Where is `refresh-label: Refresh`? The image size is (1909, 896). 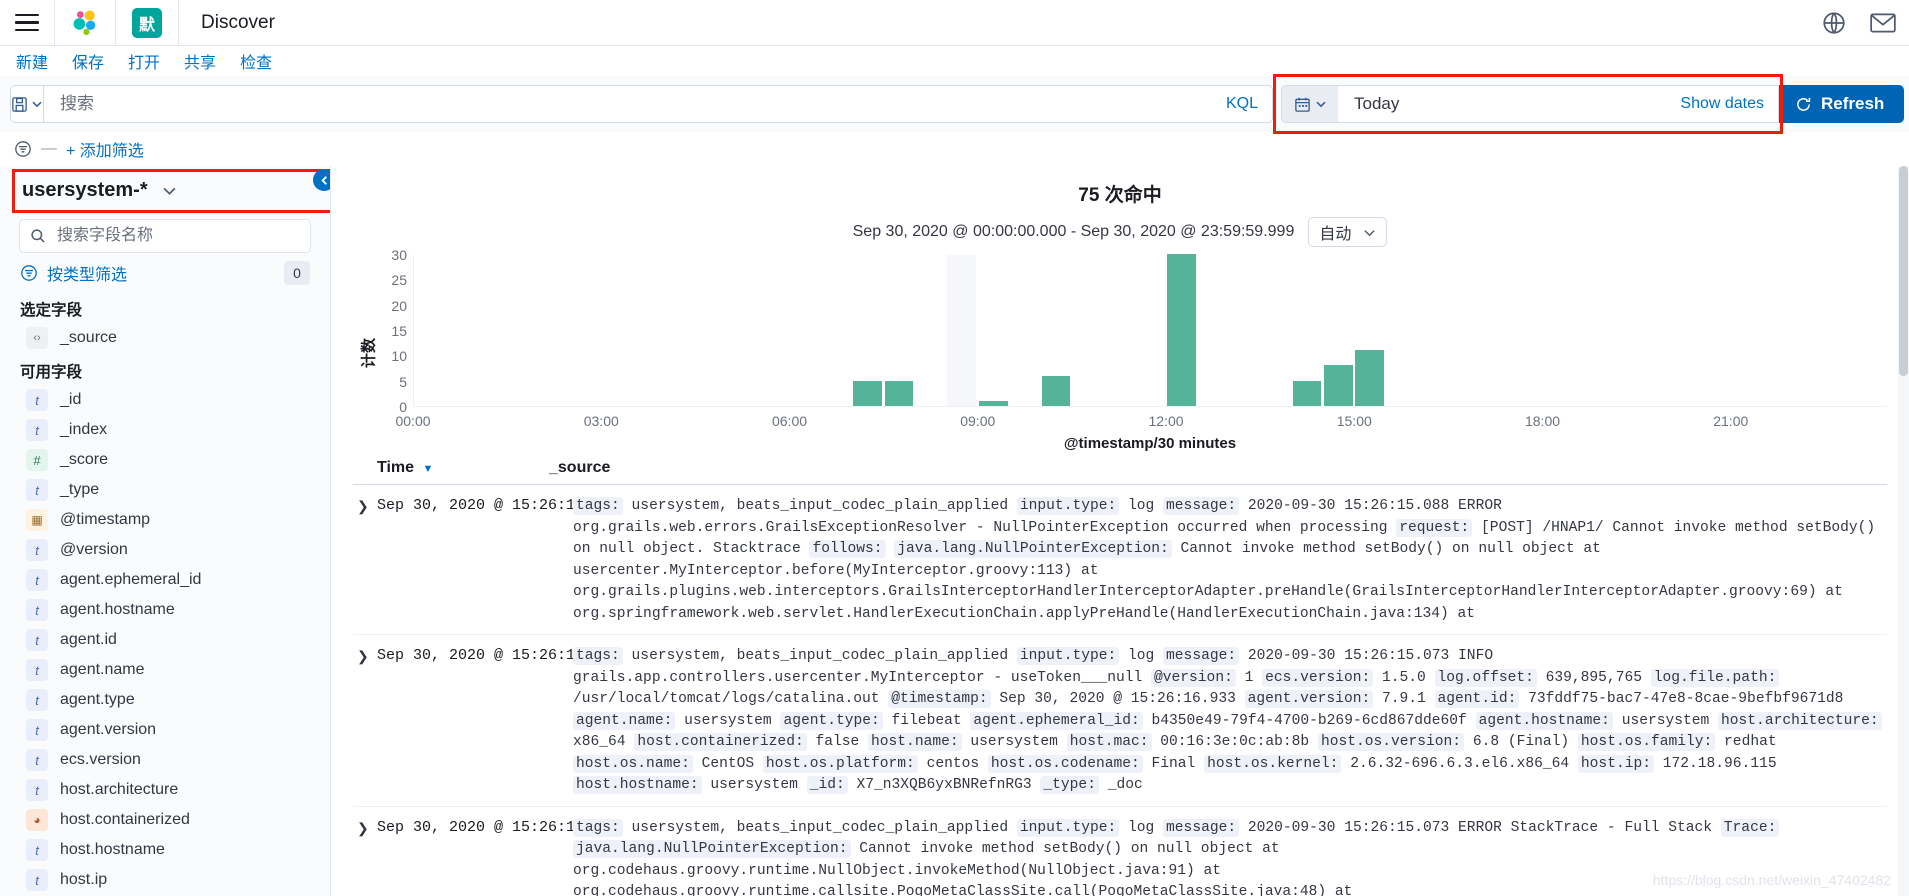
refresh-label: Refresh is located at coordinates (1853, 103).